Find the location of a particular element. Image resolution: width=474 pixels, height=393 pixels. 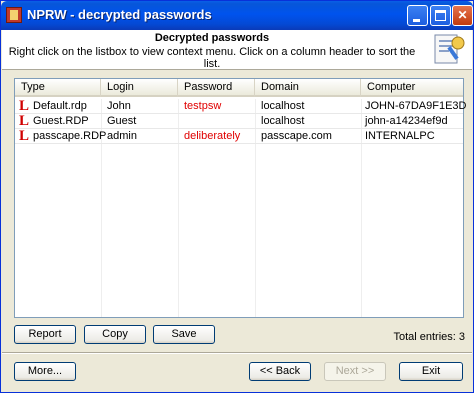

column-login: Login is located at coordinates (139, 88).